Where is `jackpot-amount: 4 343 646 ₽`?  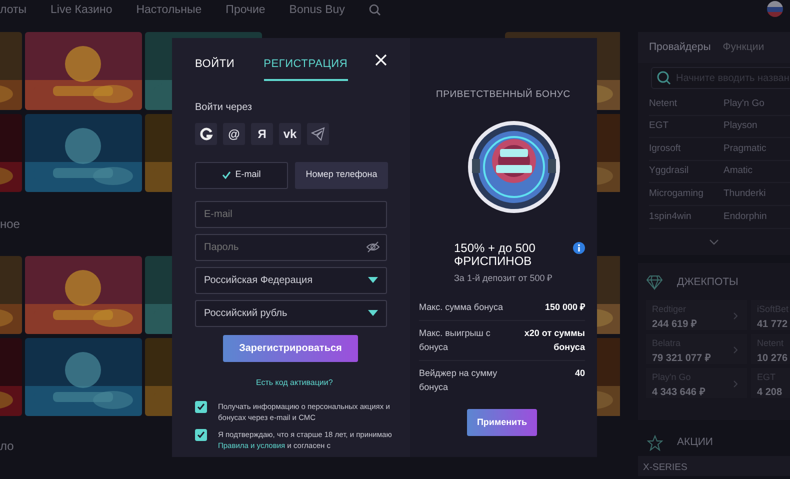 jackpot-amount: 4 343 646 ₽ is located at coordinates (679, 393).